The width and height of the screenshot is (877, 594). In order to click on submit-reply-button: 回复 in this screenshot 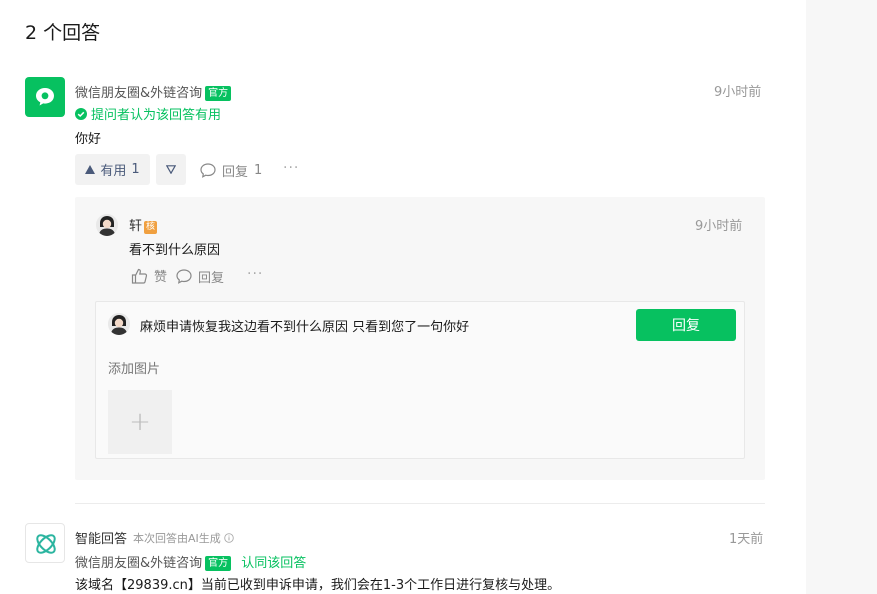, I will do `click(686, 325)`.